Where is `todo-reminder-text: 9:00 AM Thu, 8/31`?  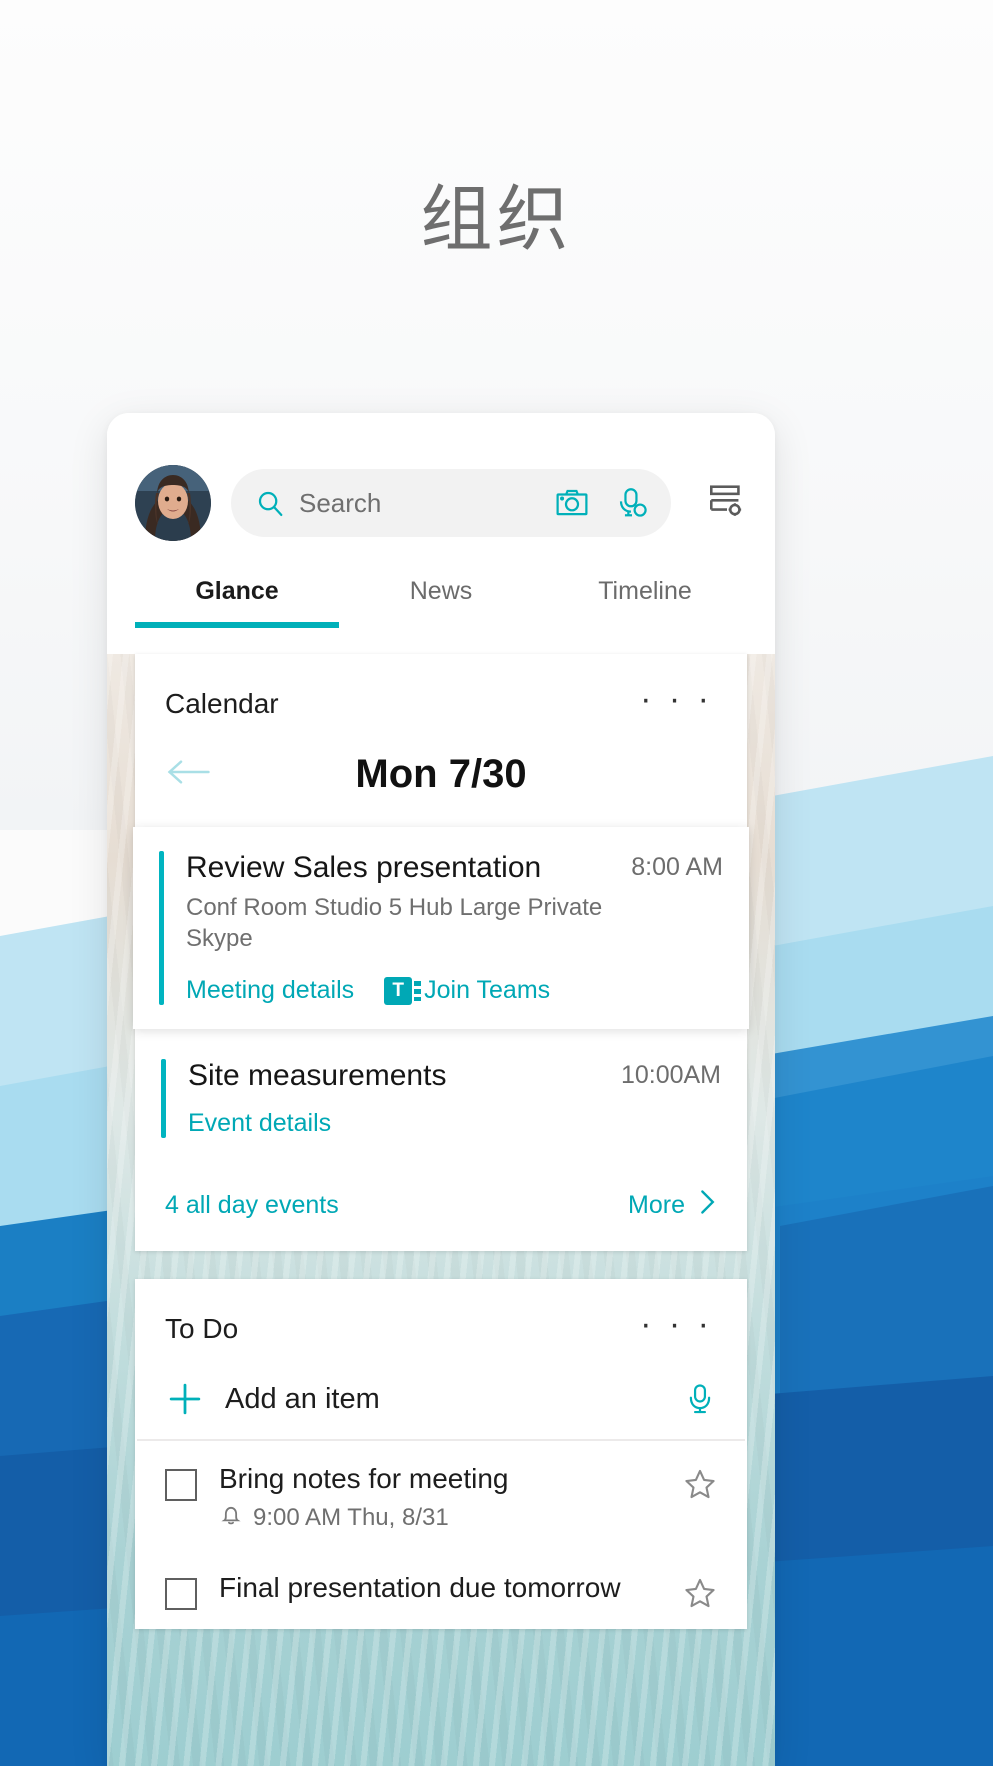
todo-reminder-text: 9:00 AM Thu, 8/31 is located at coordinates (351, 1517).